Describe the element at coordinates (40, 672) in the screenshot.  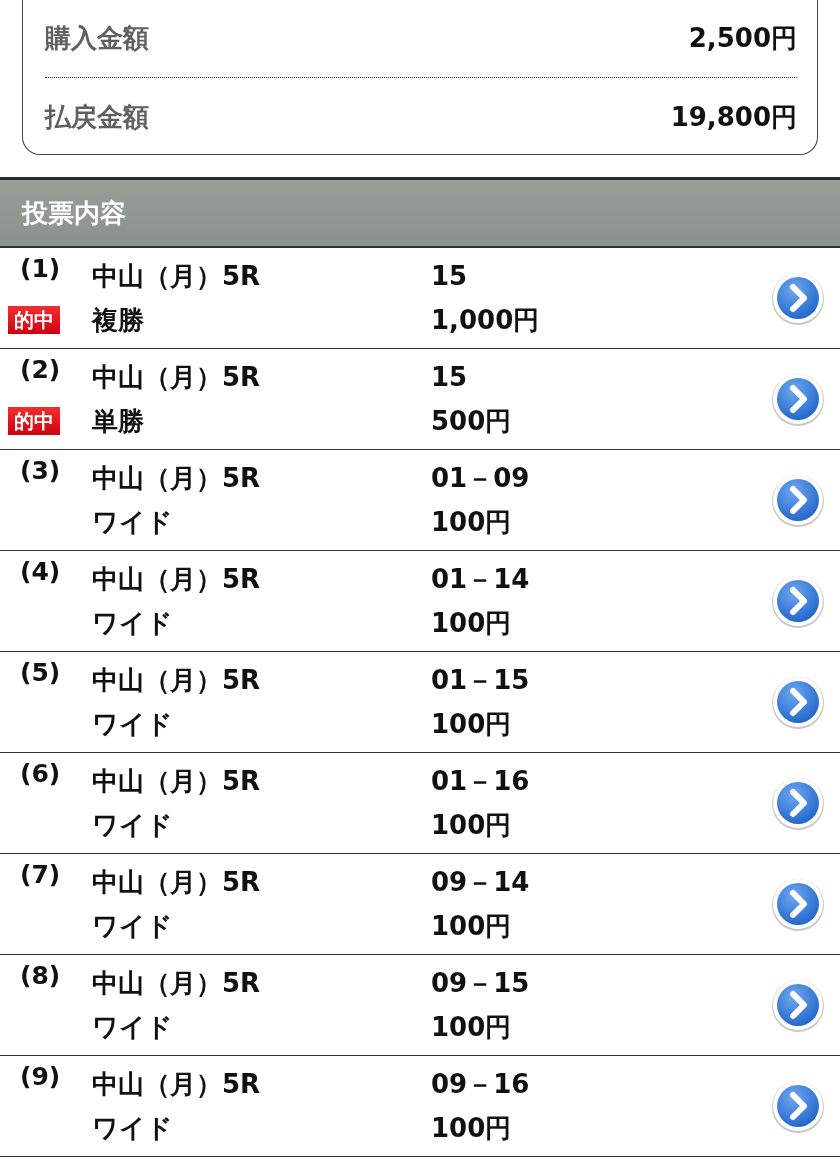
I see `bet-number: (5)` at that location.